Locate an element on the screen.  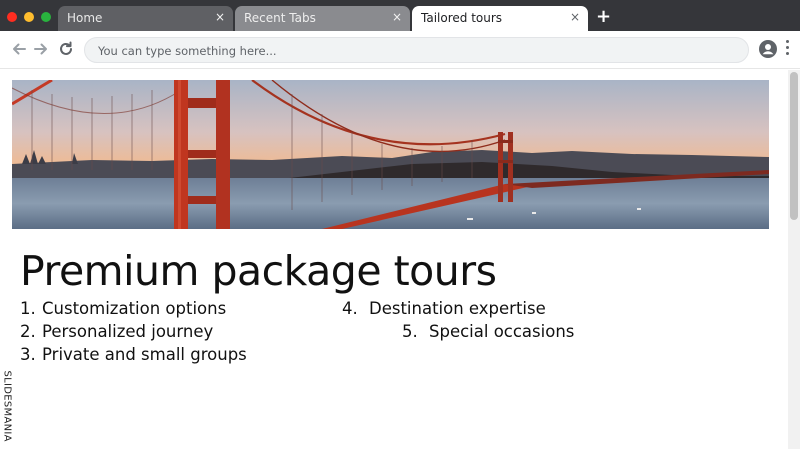
tab-label: Home is located at coordinates (85, 18).